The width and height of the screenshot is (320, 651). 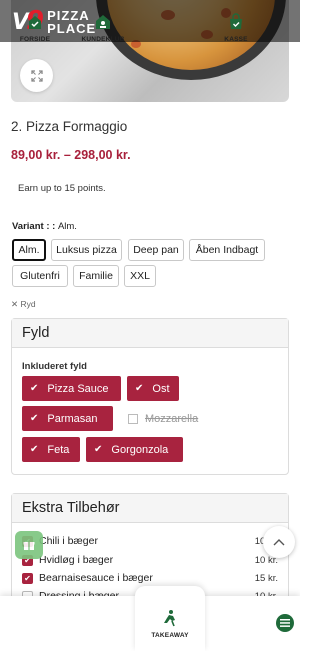 I want to click on checkbox-unchecked, so click(x=133, y=418).